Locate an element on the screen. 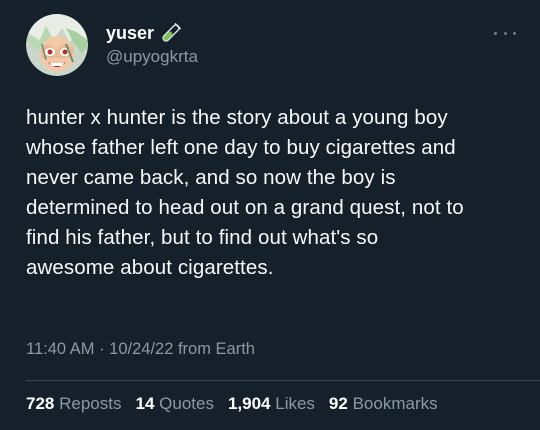 The height and width of the screenshot is (430, 540). reposts-stat: 728 Reposts is located at coordinates (73, 404).